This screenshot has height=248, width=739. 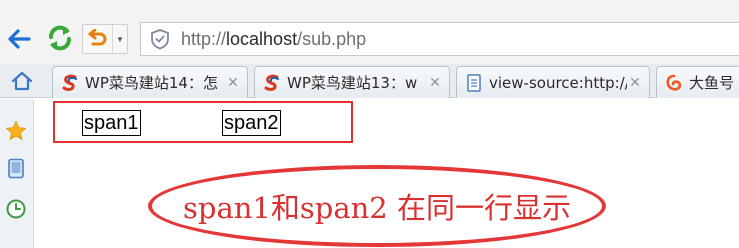 What do you see at coordinates (16, 131) in the screenshot?
I see `favorites-star-icon` at bounding box center [16, 131].